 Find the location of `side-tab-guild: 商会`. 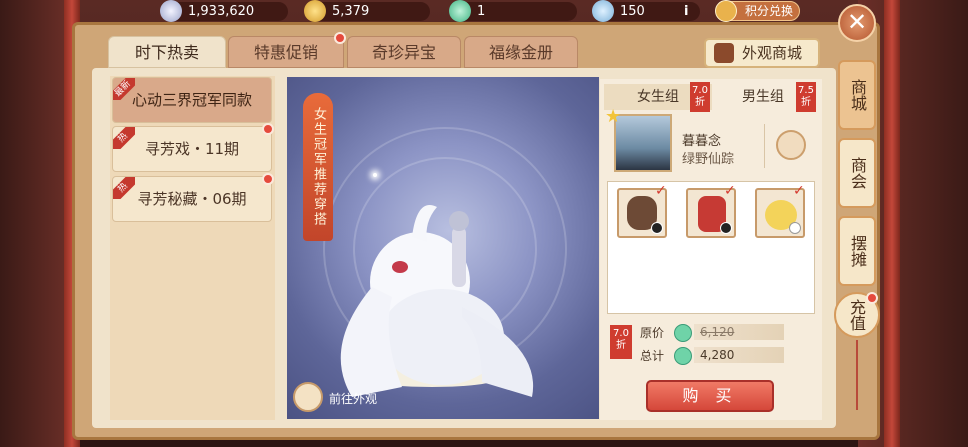

side-tab-guild: 商会 is located at coordinates (857, 173).